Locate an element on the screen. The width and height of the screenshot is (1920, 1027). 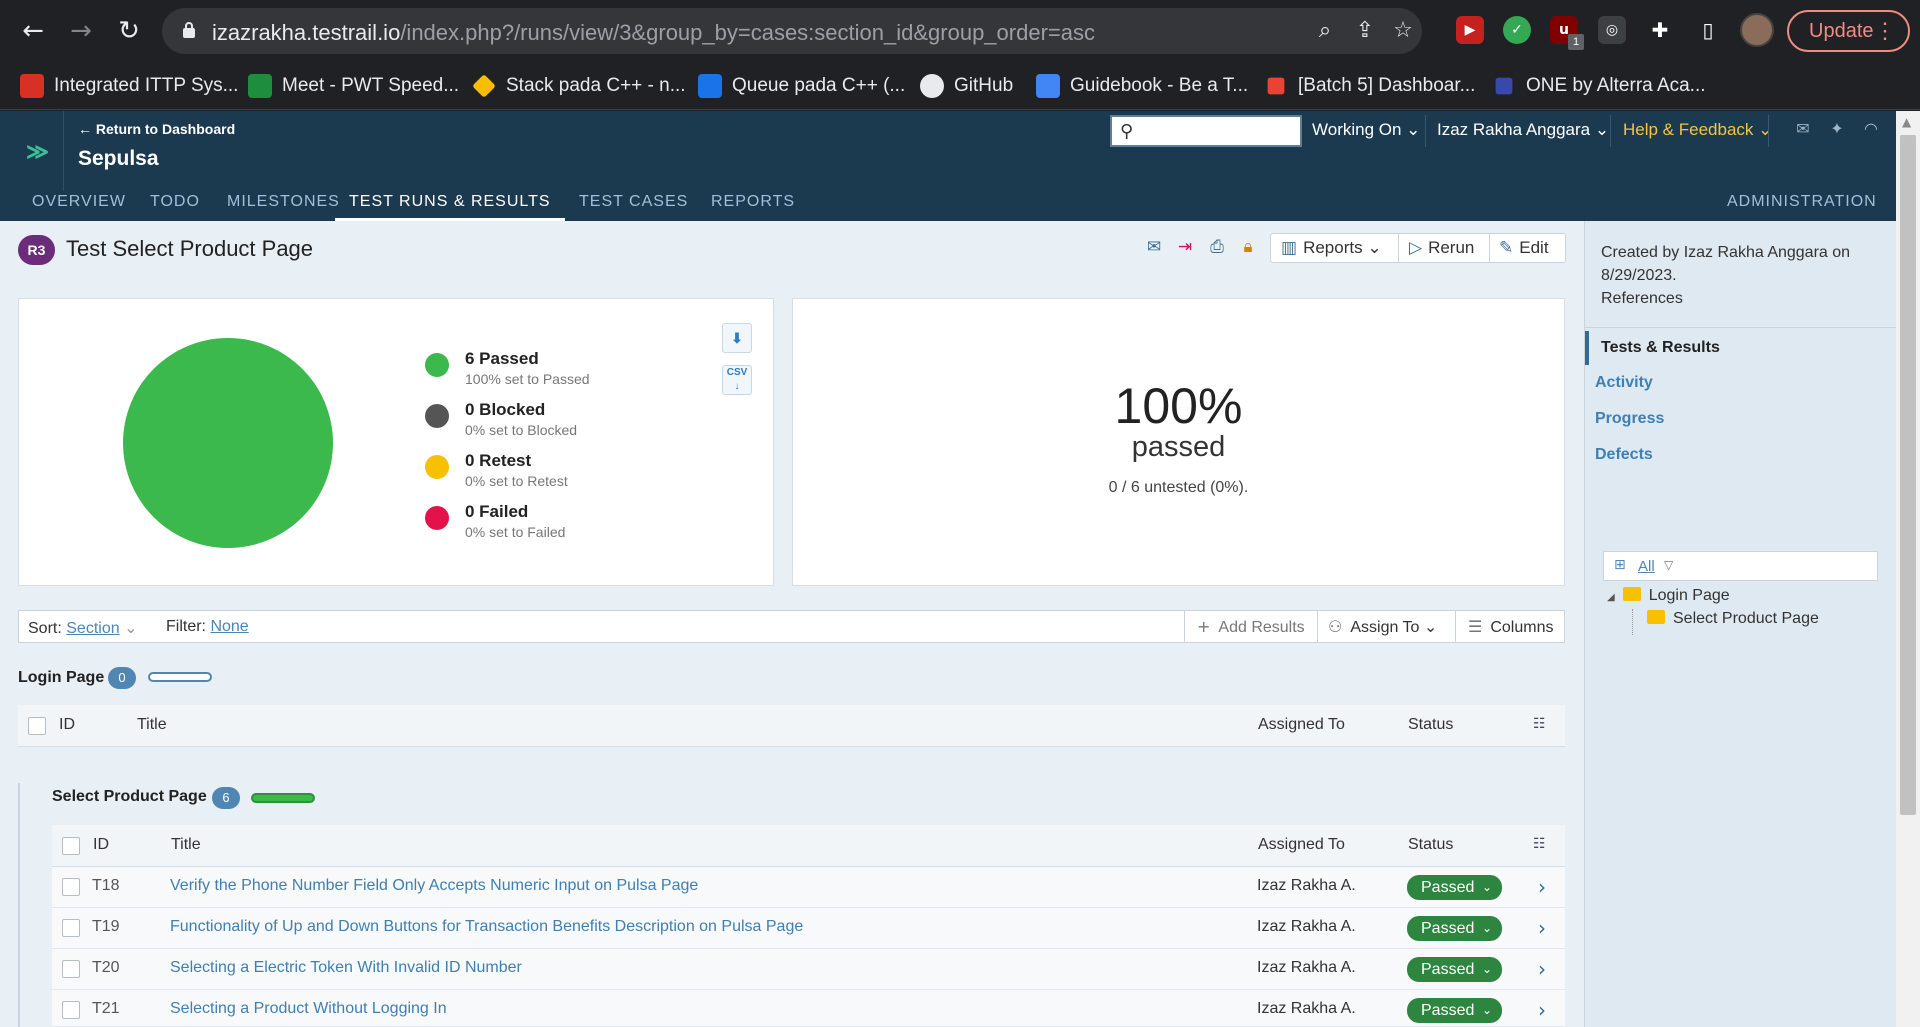
reload-icon: ↻ is located at coordinates (129, 31).